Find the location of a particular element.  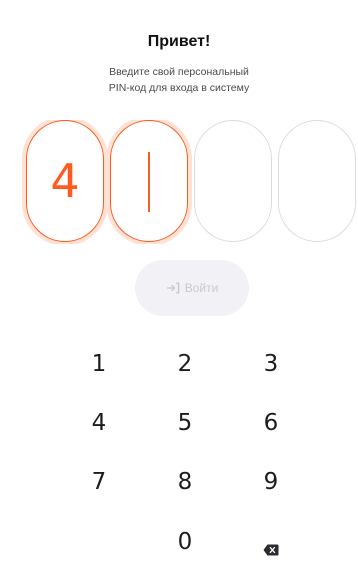

login-button-label: Войти is located at coordinates (201, 288).